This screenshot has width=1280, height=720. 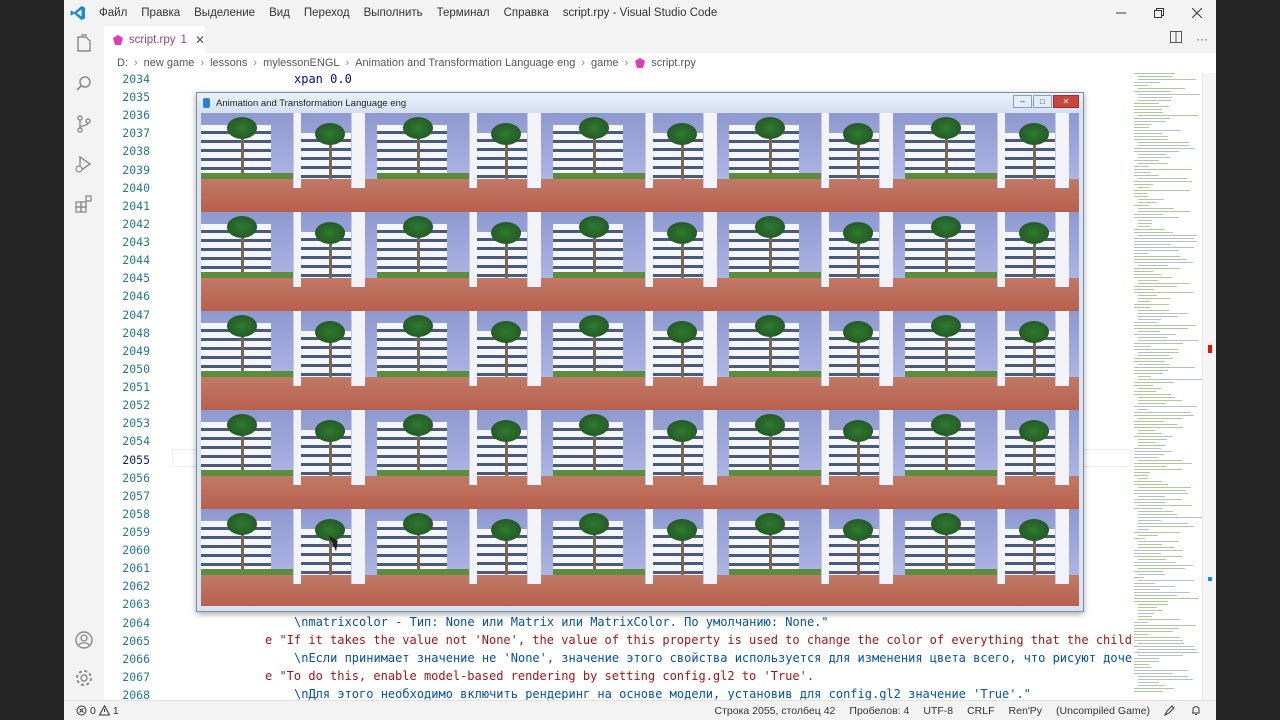 What do you see at coordinates (1159, 13) in the screenshot?
I see `restore-button` at bounding box center [1159, 13].